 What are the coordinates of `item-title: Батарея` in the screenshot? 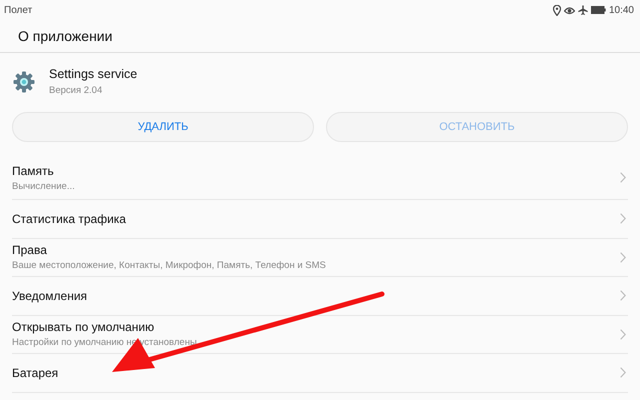 It's located at (35, 373).